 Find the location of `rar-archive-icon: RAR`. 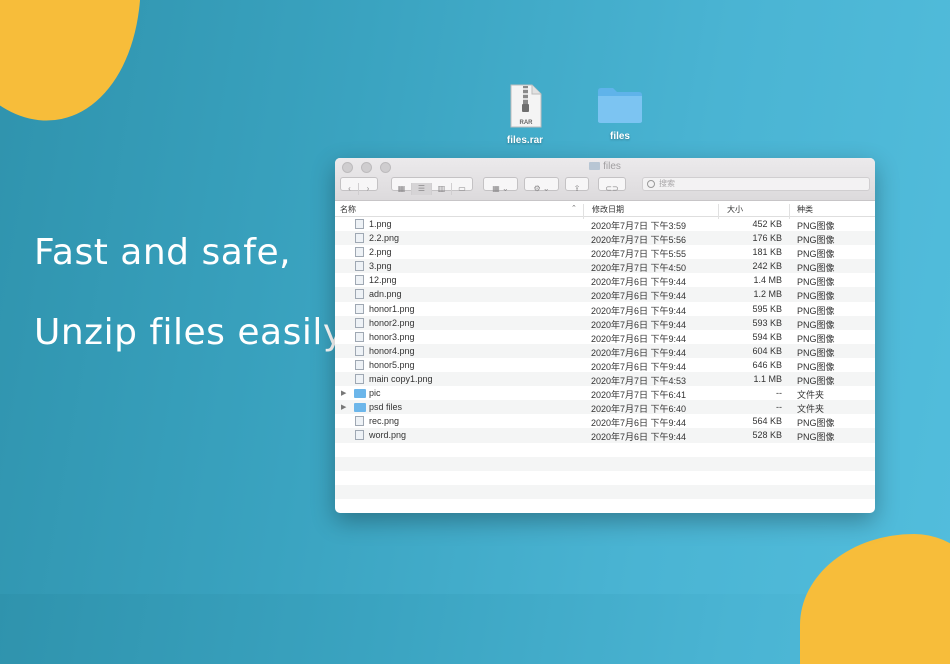

rar-archive-icon: RAR is located at coordinates (526, 106).